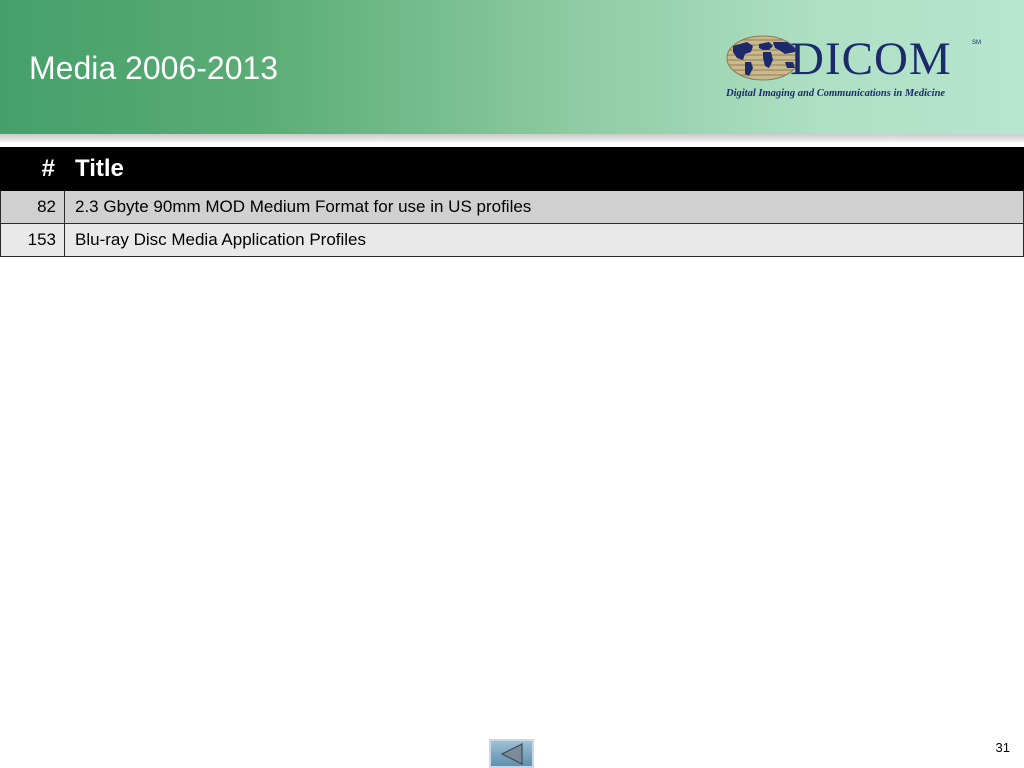  I want to click on previous-slide-button, so click(511, 753).